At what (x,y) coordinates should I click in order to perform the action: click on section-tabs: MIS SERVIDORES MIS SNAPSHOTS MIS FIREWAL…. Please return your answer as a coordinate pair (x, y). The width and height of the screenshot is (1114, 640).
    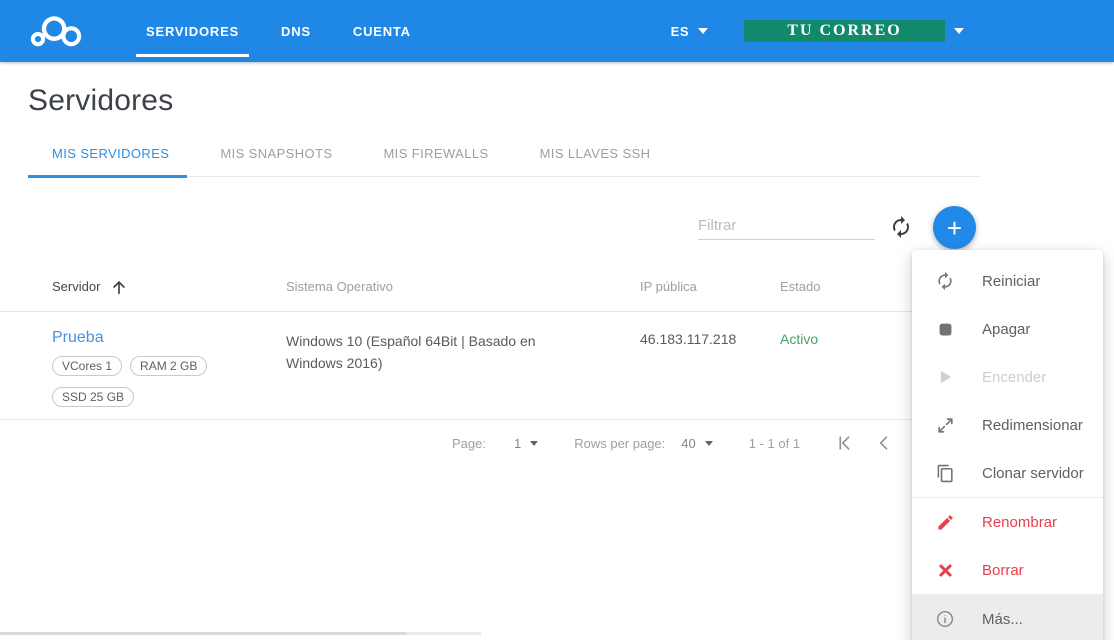
    Looking at the image, I should click on (504, 159).